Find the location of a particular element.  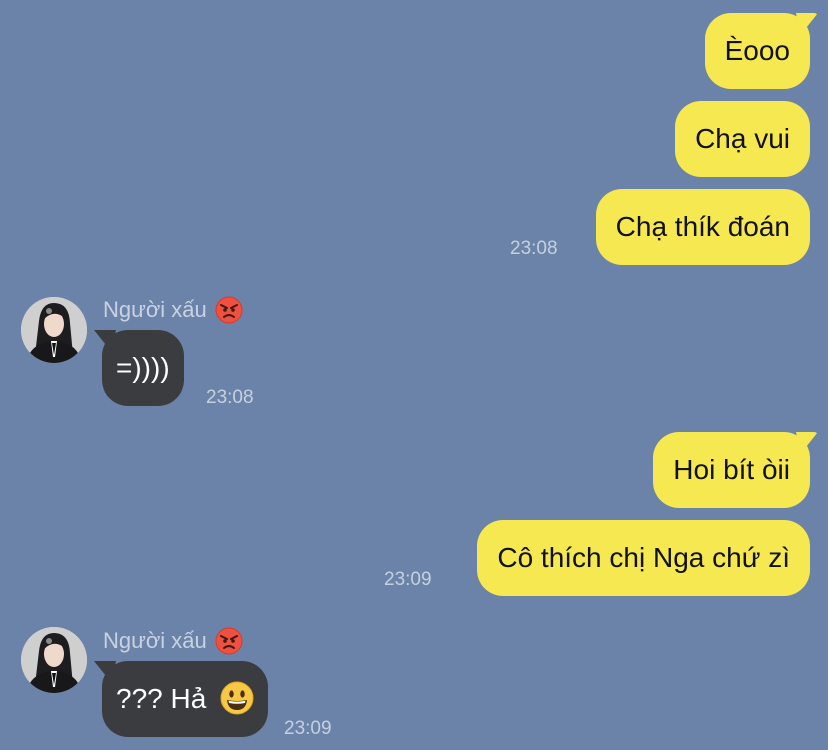

outgoing-message-3: Chạ thík đoán is located at coordinates (702, 227).